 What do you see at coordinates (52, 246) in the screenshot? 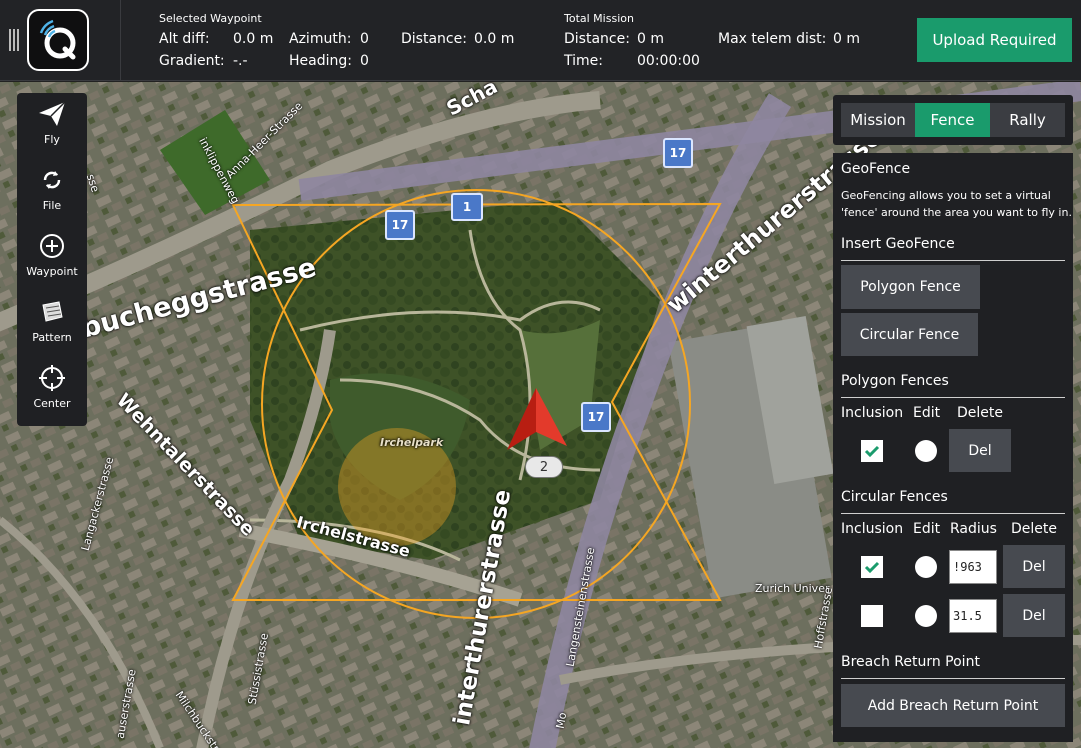
I see `plus-circle-icon` at bounding box center [52, 246].